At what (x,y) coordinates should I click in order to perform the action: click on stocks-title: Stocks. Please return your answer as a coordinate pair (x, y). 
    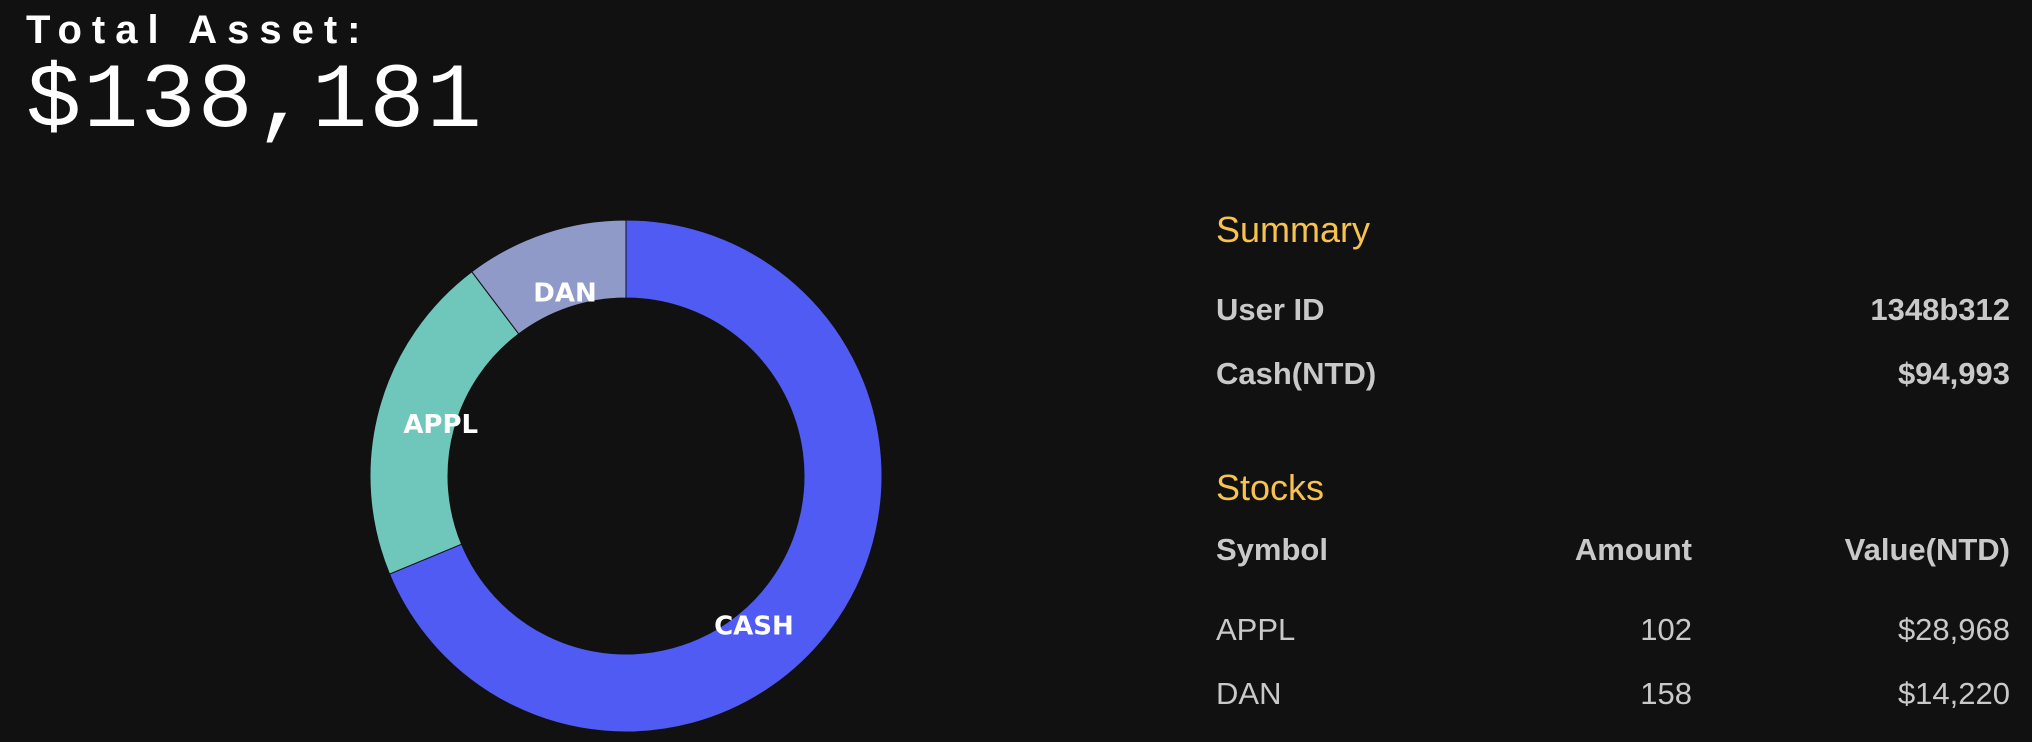
    Looking at the image, I should click on (1270, 487).